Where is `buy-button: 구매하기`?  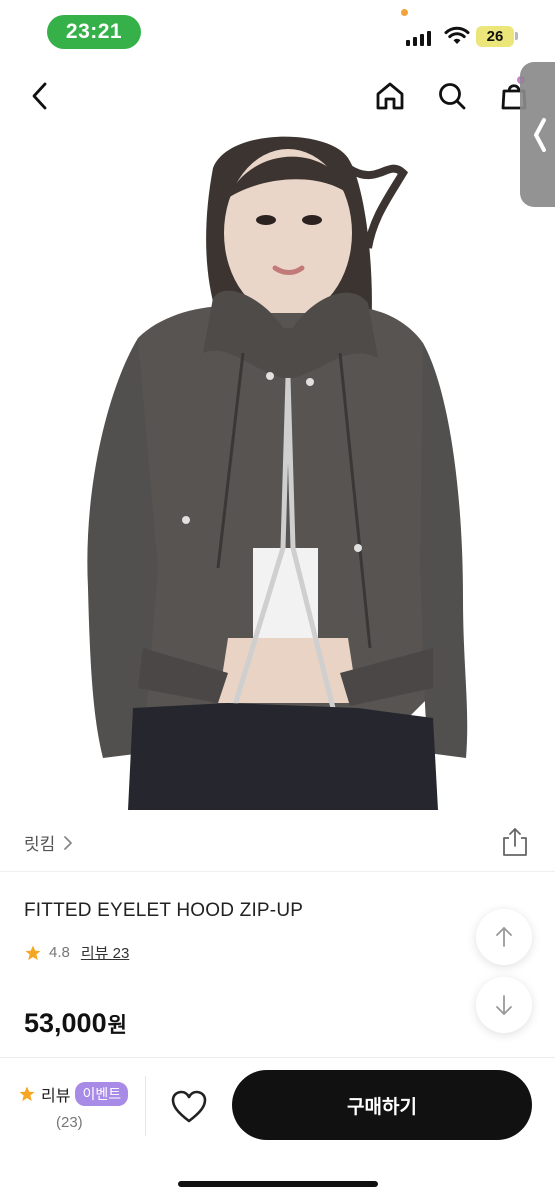 buy-button: 구매하기 is located at coordinates (382, 1105).